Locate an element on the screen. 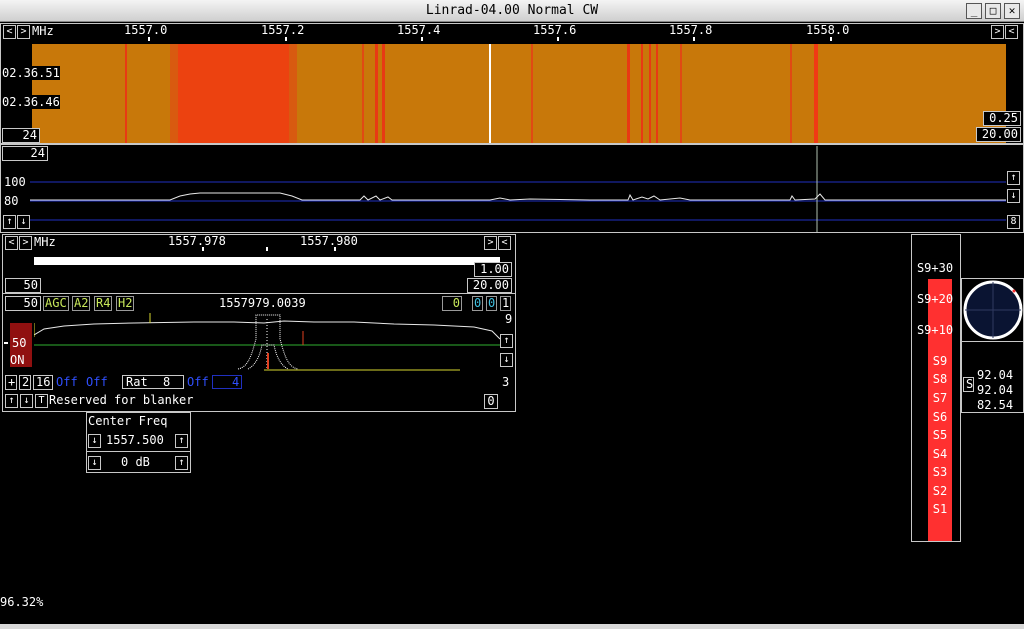 The height and width of the screenshot is (629, 1024). baseband-down-arrow: ↓ is located at coordinates (506, 360).